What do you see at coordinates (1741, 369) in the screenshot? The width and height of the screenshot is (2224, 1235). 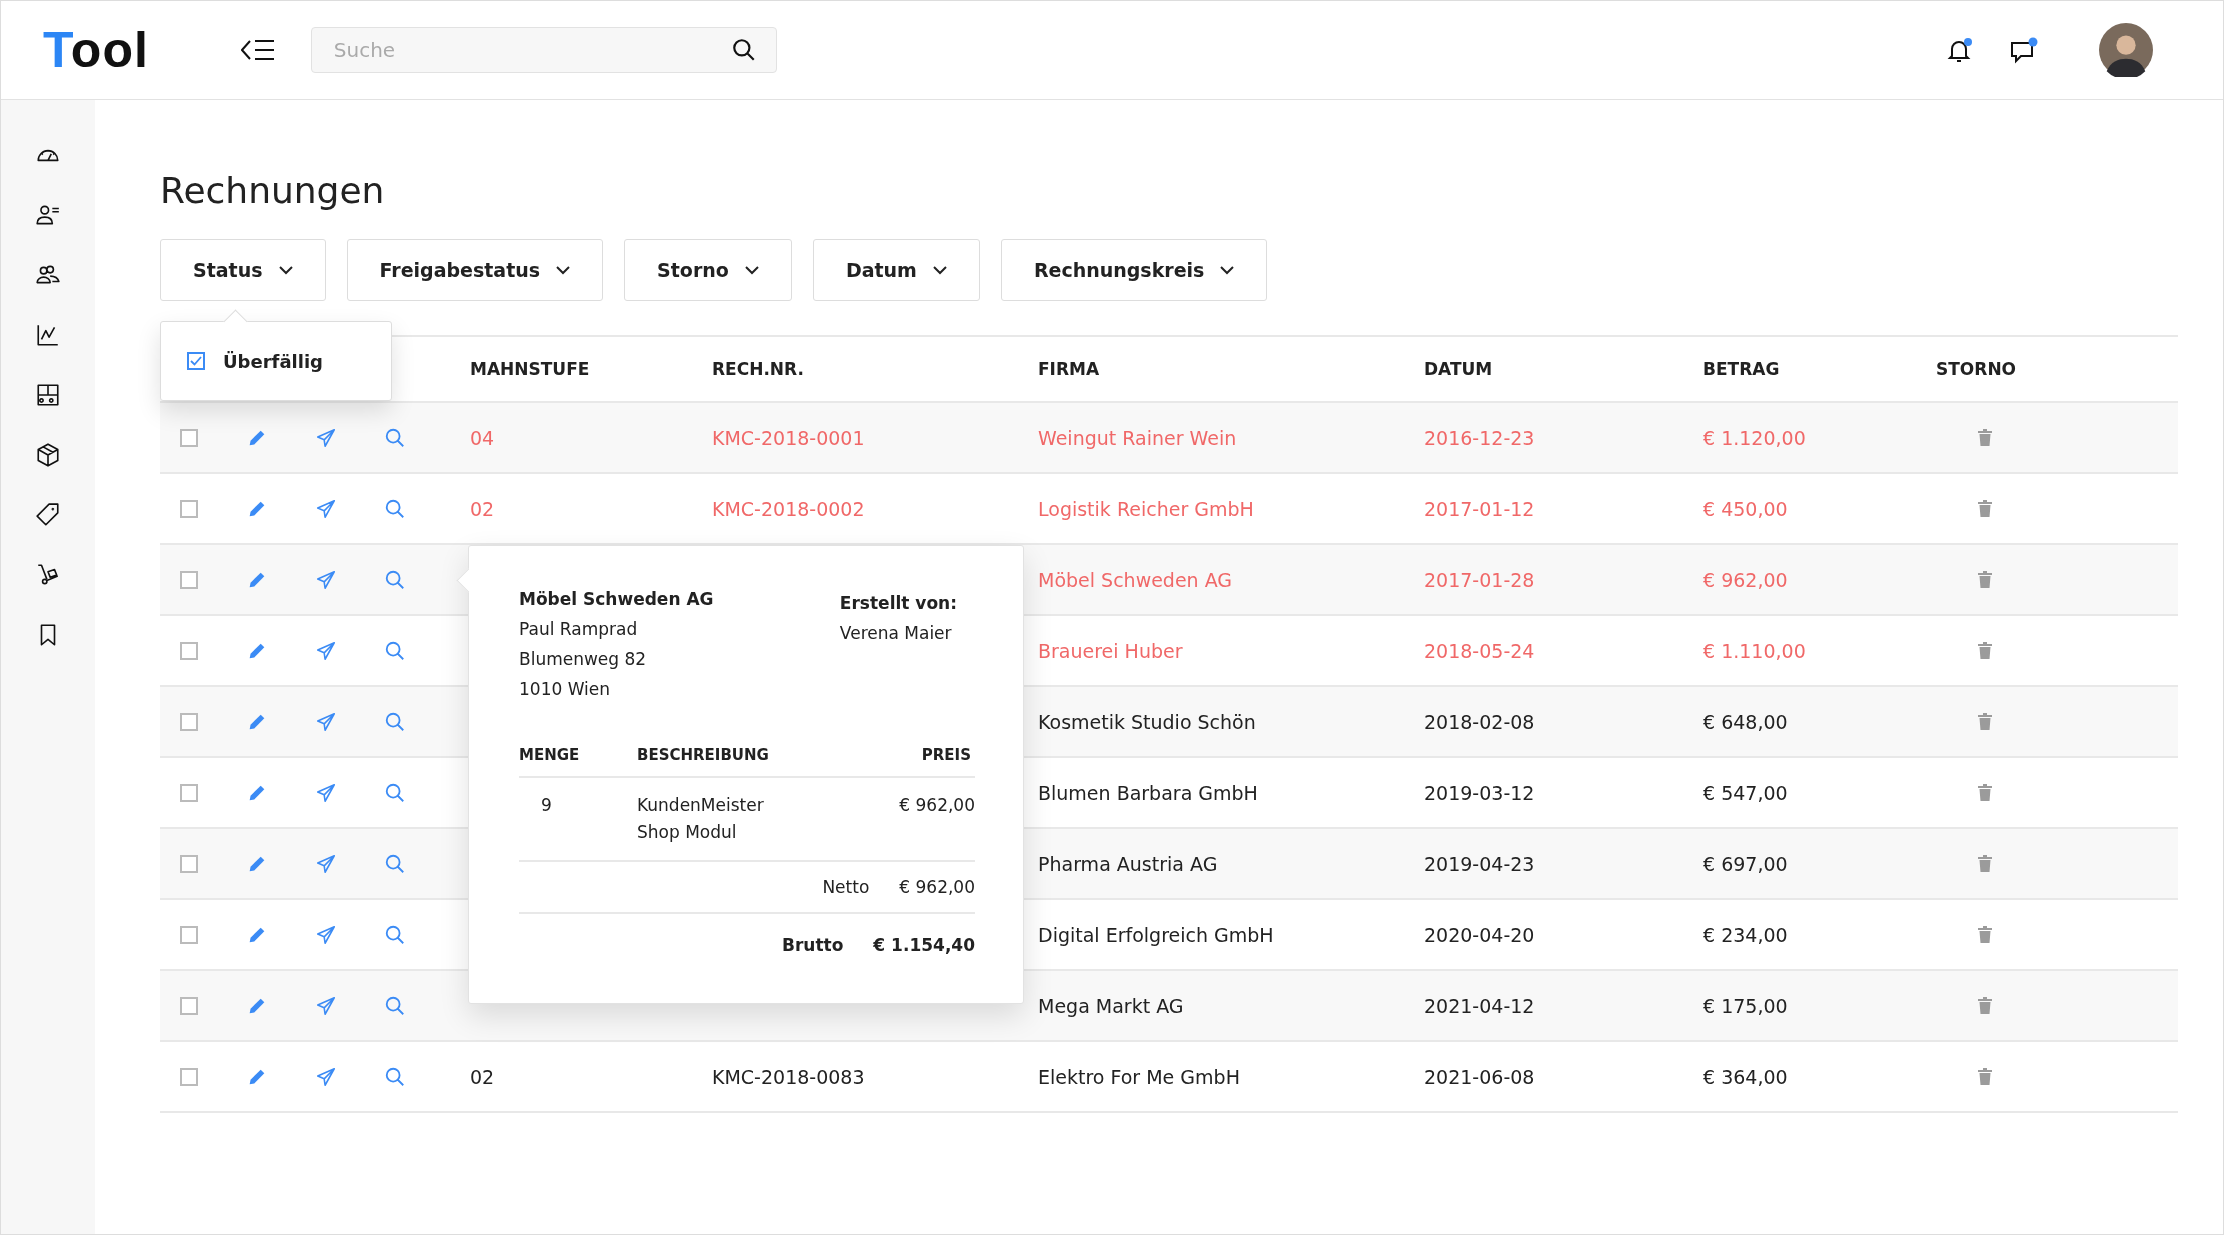 I see `column-header: BETRAG` at bounding box center [1741, 369].